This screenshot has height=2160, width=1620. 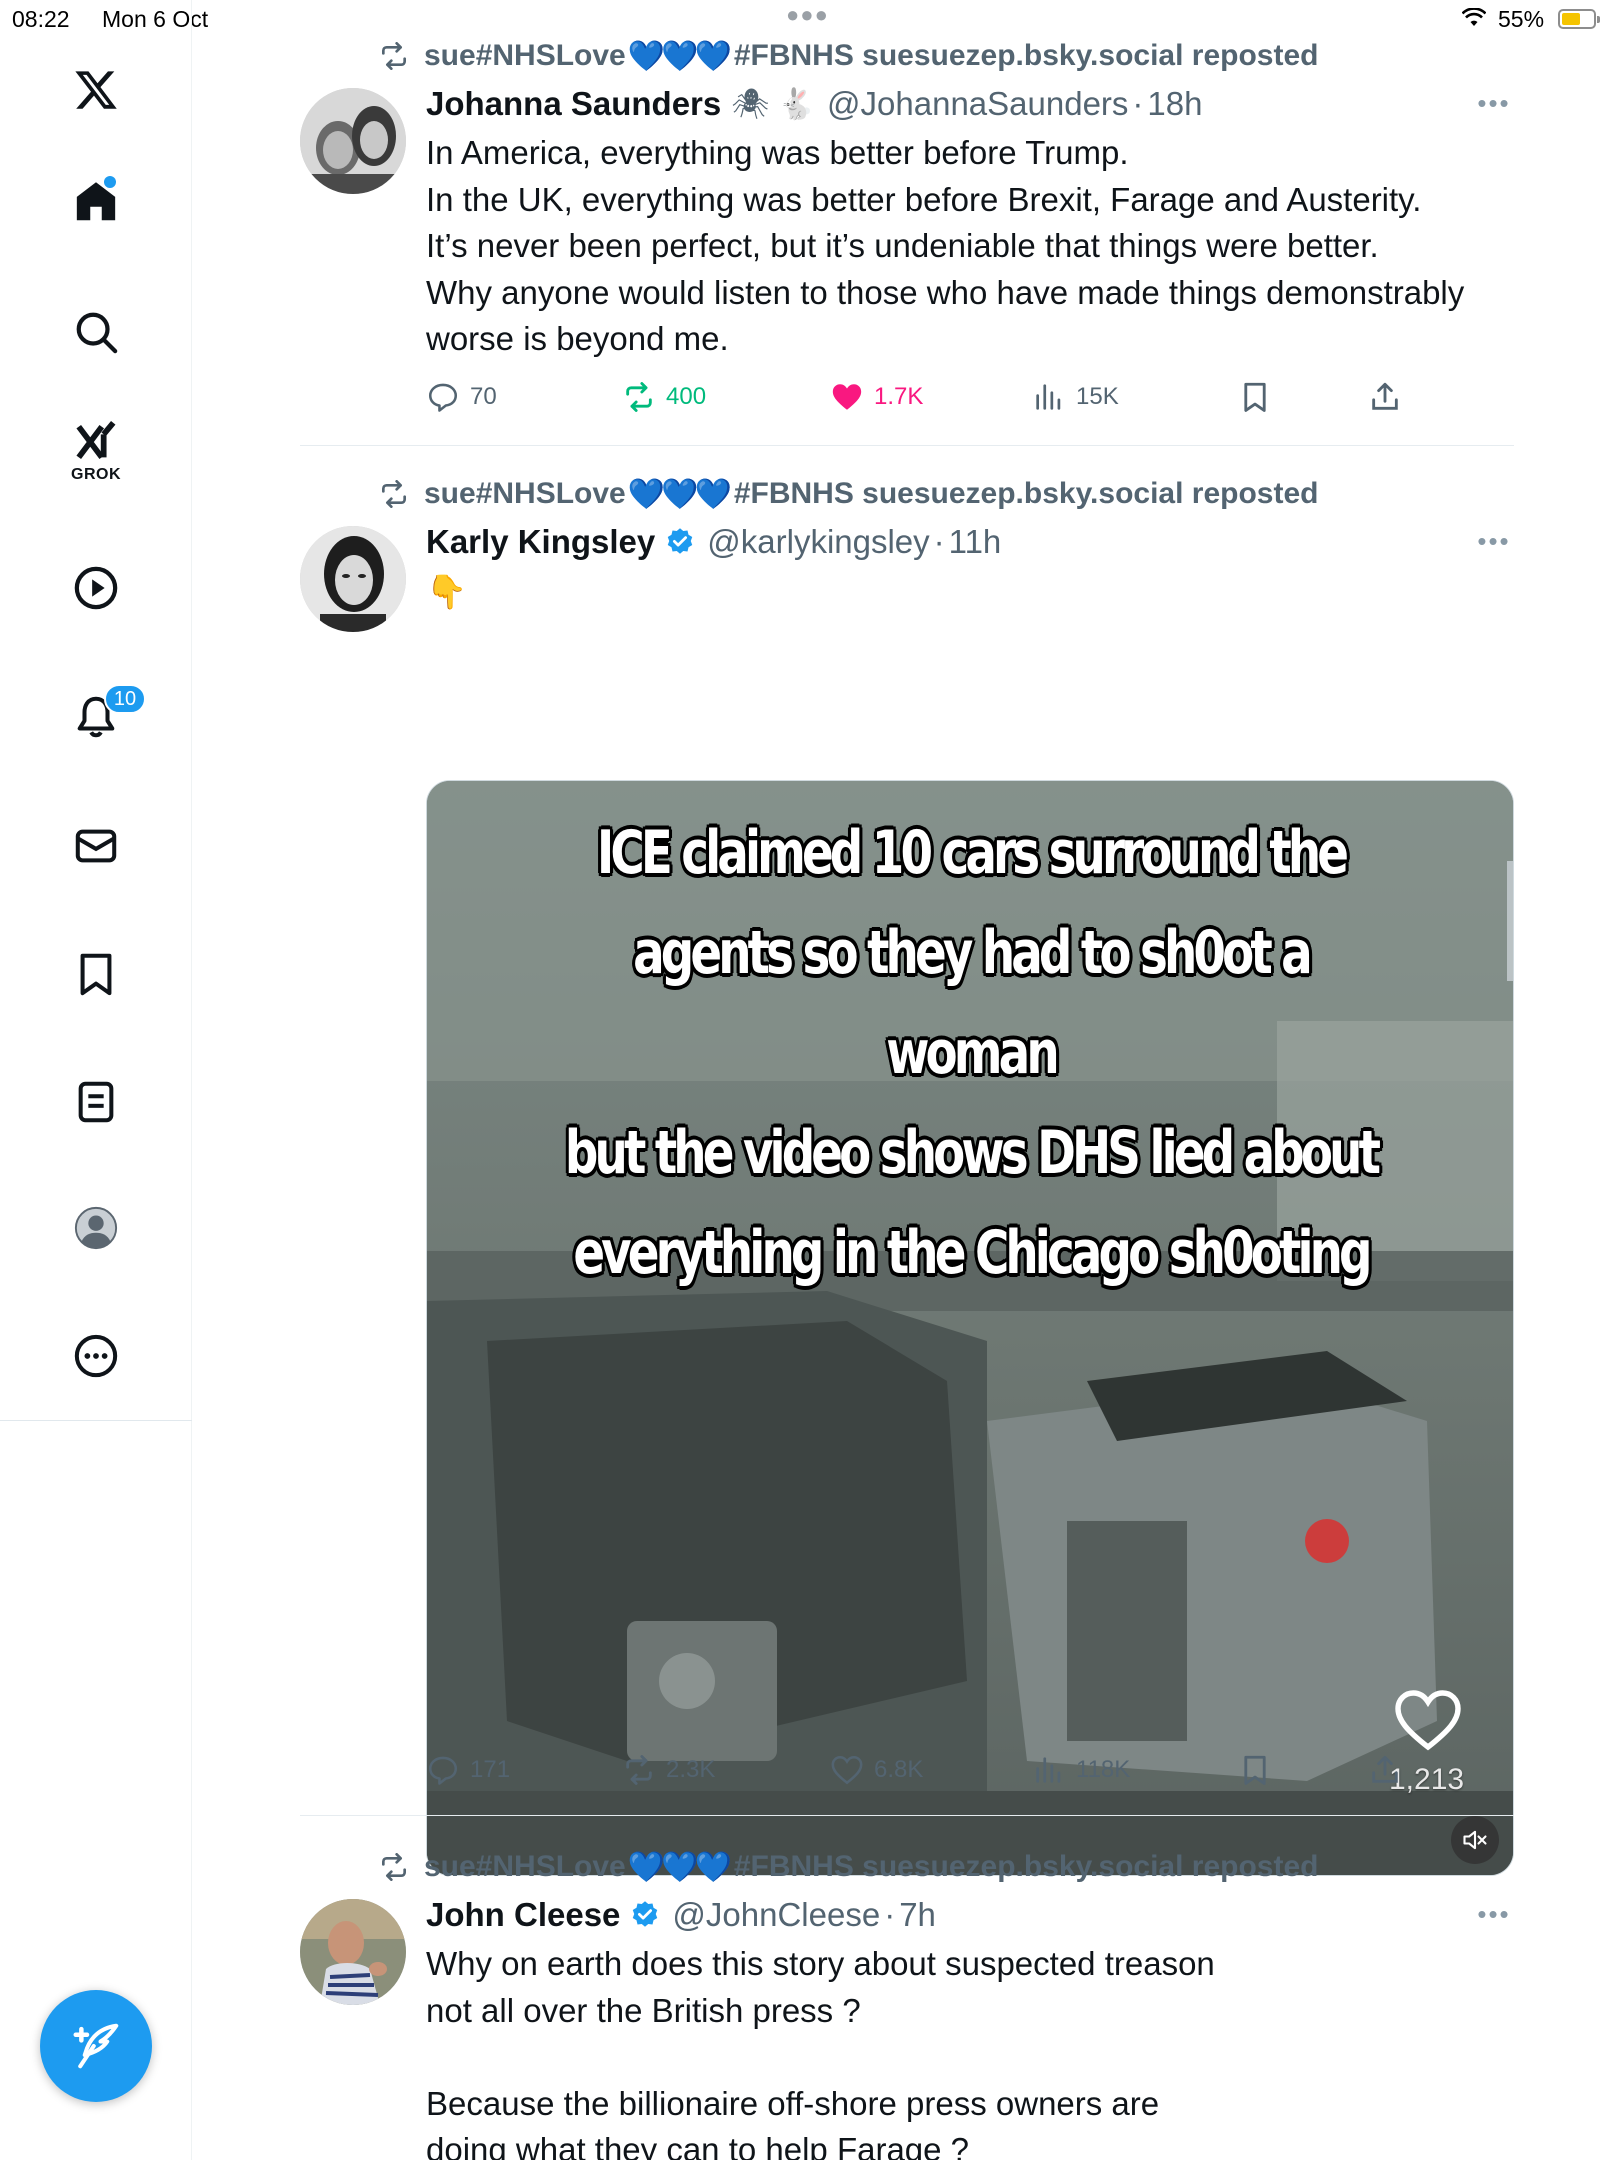 I want to click on sidebar-divider, so click(x=96, y=1420).